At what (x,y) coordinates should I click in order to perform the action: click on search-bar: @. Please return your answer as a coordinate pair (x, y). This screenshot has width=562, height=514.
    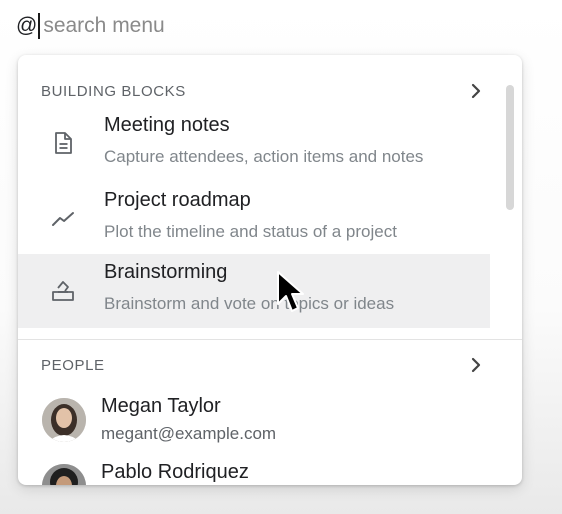
    Looking at the image, I should click on (160, 26).